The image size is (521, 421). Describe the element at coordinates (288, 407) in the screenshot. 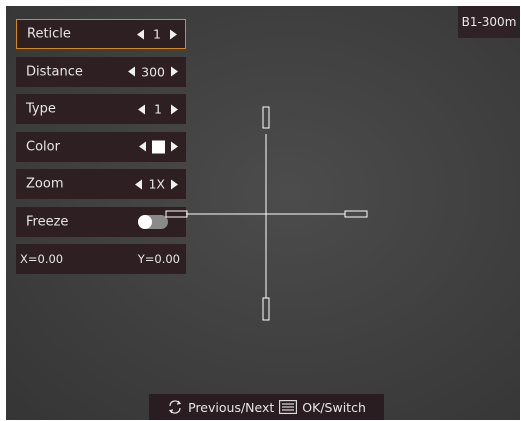

I see `menu-list-icon` at that location.